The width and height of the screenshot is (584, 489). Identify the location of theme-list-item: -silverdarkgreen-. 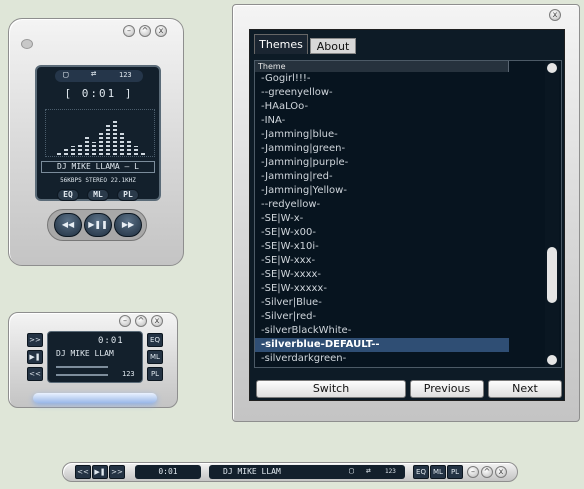
(382, 359).